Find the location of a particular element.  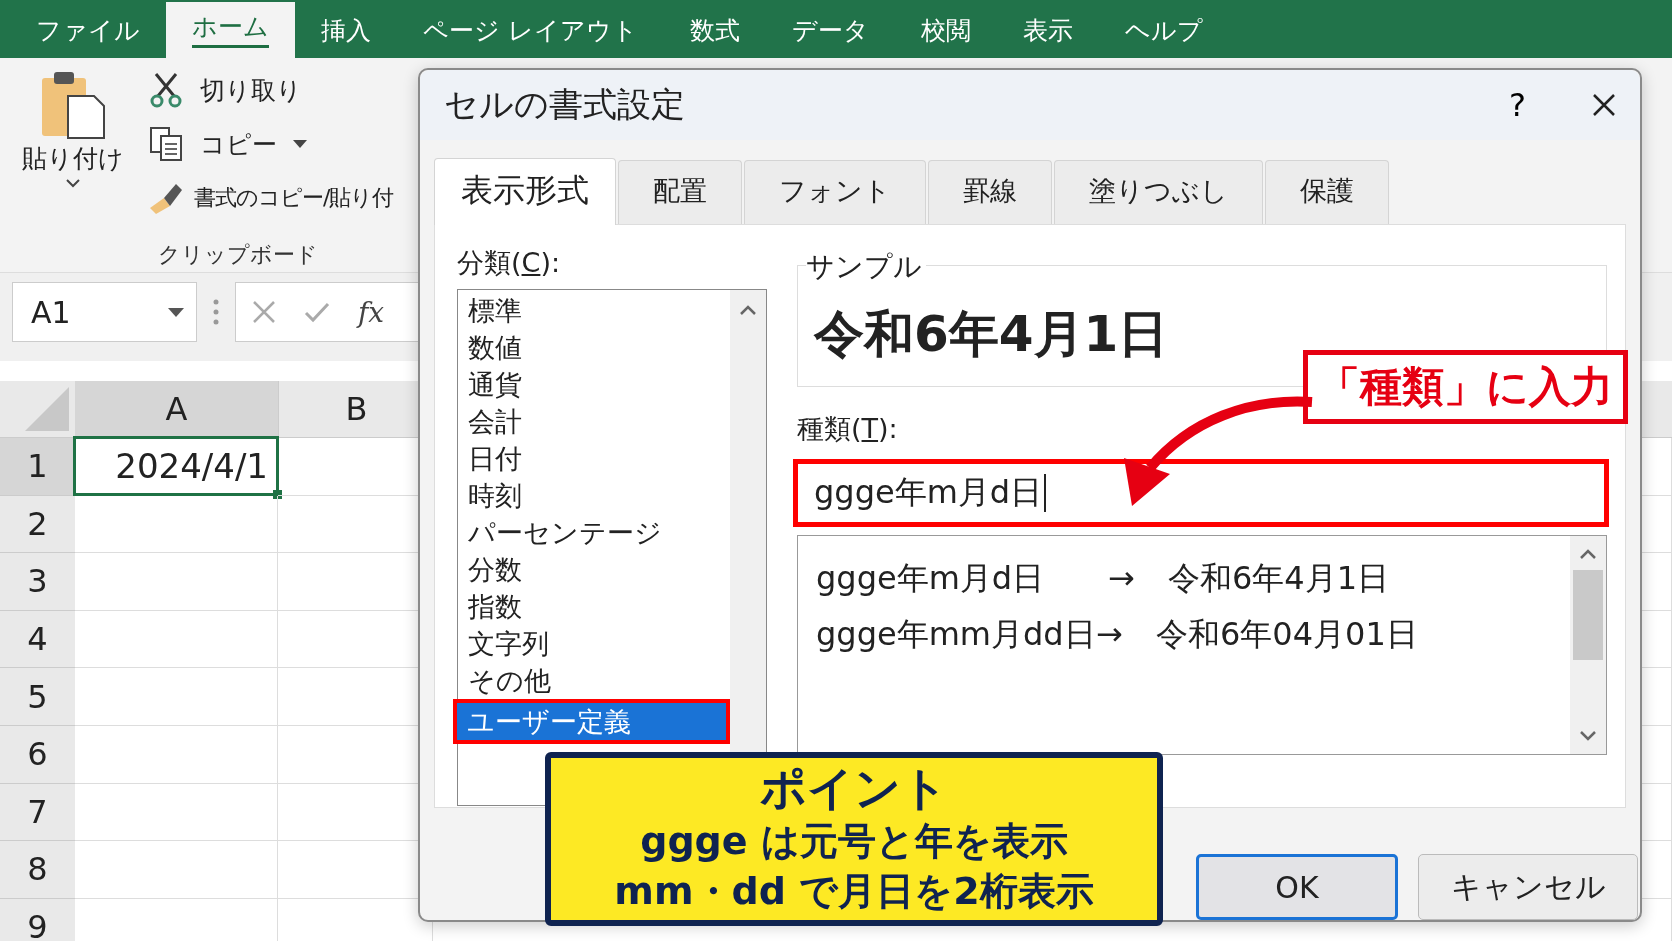

row-header: 9 is located at coordinates (37, 919).